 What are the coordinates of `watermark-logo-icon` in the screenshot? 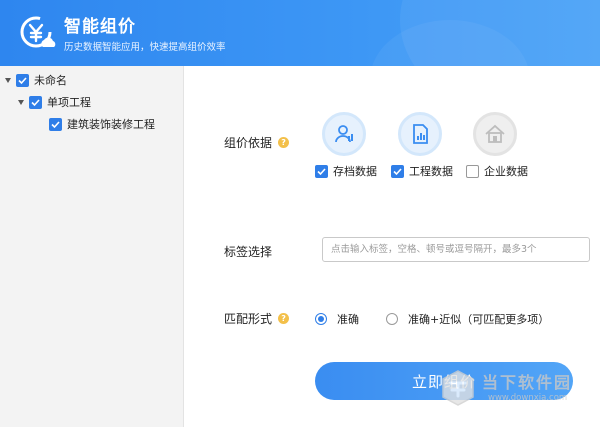 It's located at (458, 388).